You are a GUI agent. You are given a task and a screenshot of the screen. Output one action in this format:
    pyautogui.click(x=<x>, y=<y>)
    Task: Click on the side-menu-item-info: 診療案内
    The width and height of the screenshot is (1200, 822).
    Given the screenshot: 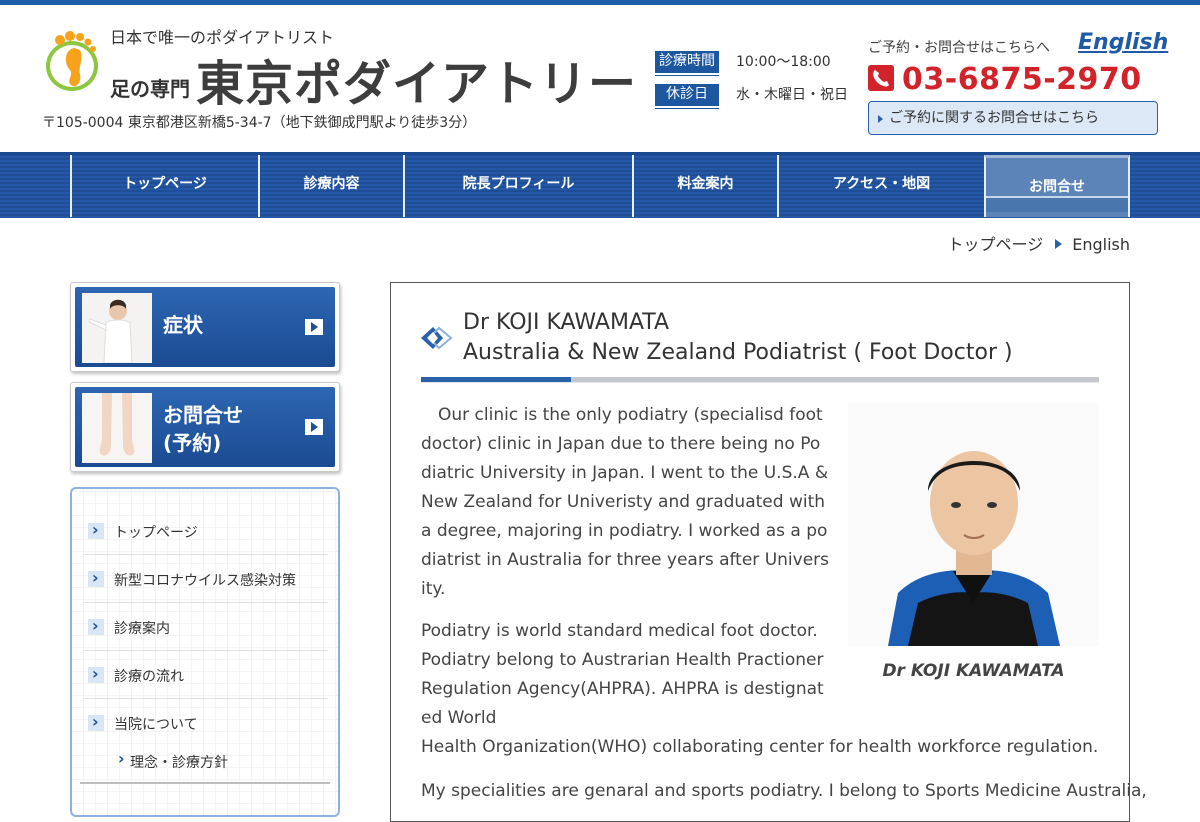 What is the action you would take?
    pyautogui.click(x=206, y=627)
    